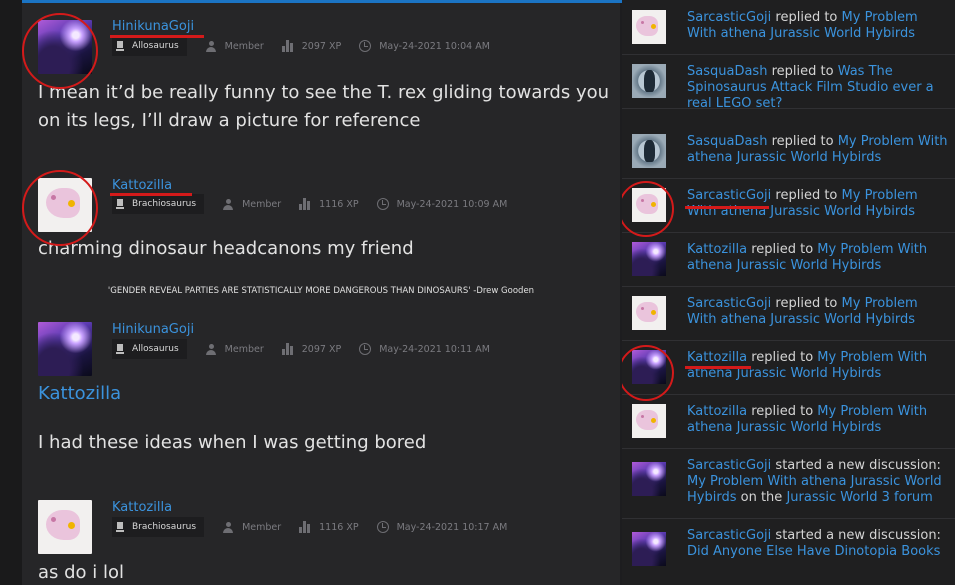 Image resolution: width=955 pixels, height=585 pixels. Describe the element at coordinates (329, 527) in the screenshot. I see `xp-item: 1116 XP` at that location.